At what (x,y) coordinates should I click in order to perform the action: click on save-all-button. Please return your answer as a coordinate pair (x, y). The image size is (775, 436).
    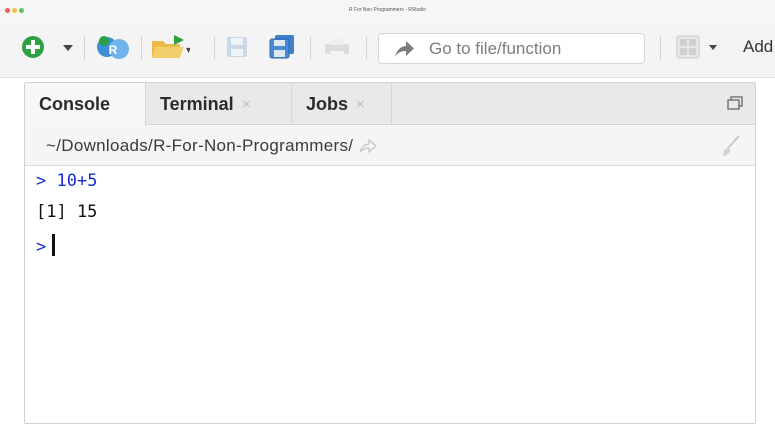
    Looking at the image, I should click on (282, 47).